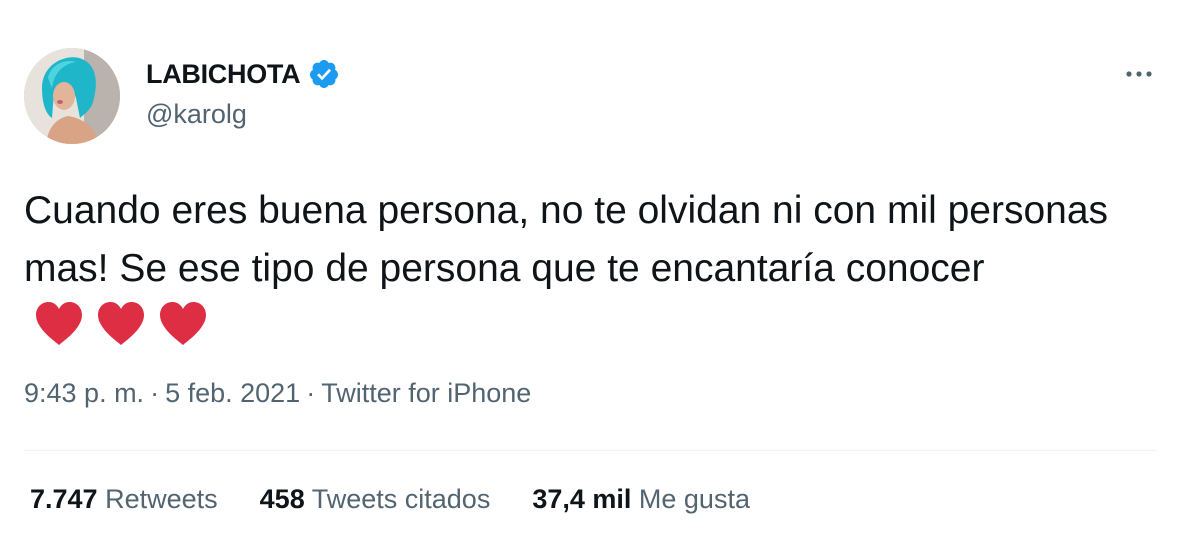 The width and height of the screenshot is (1182, 552). Describe the element at coordinates (196, 114) in the screenshot. I see `author-handle: @karolg` at that location.